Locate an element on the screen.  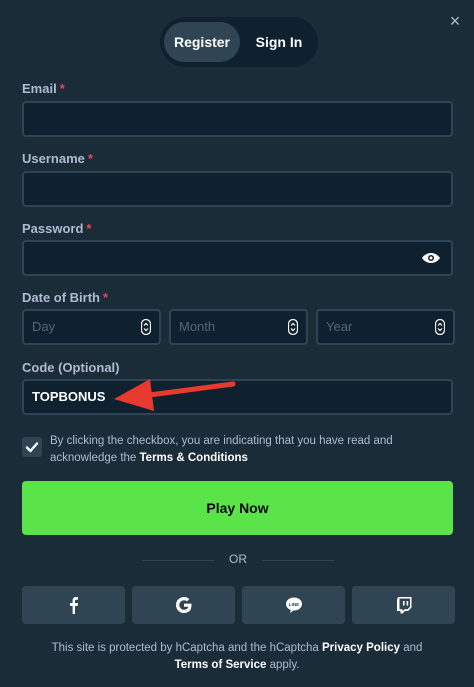
eye-icon is located at coordinates (431, 258).